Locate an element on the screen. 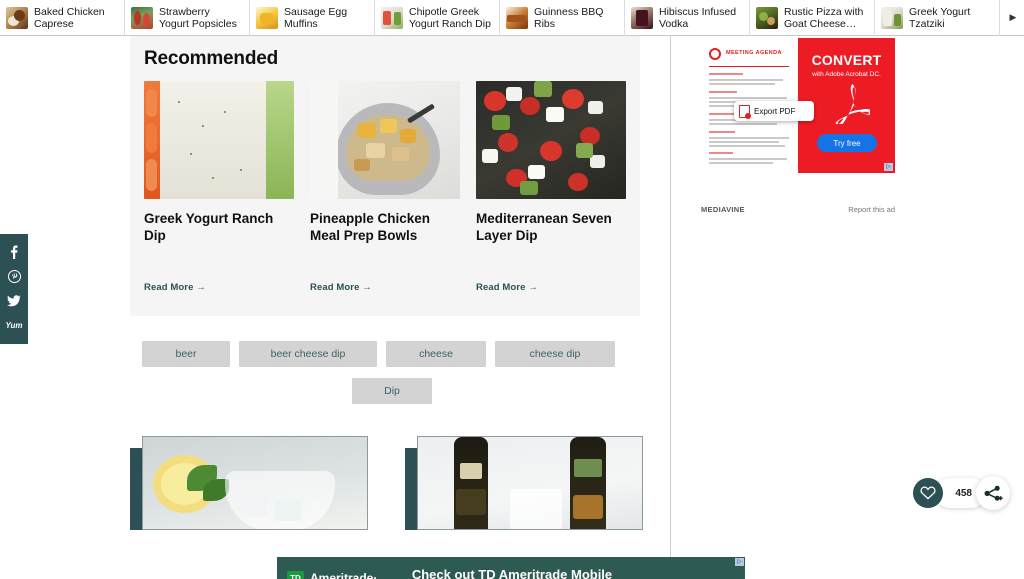 This screenshot has width=1024, height=579. browser-tab: Greek Yogurt Tzatziki is located at coordinates (937, 18).